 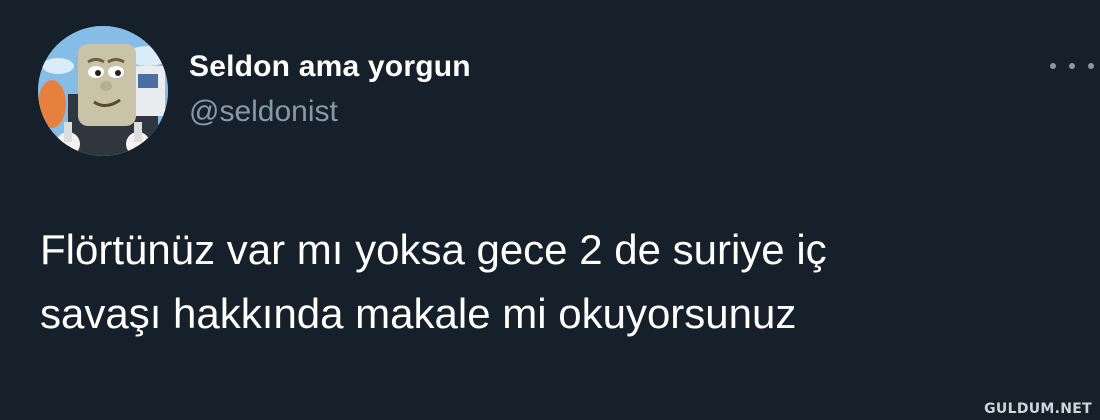 I want to click on avatar, so click(x=103, y=91).